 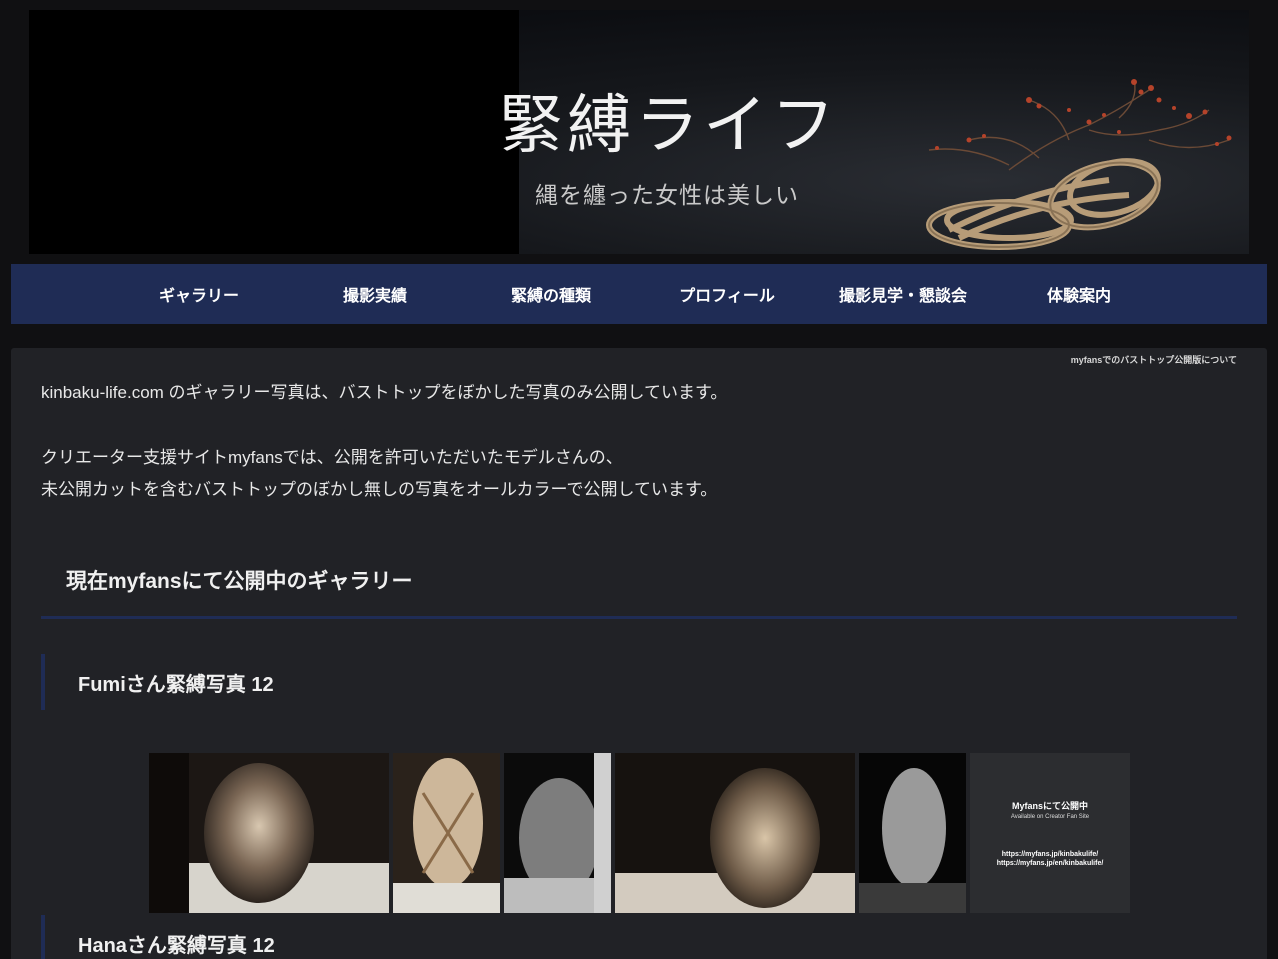 I want to click on nav-item-gallery: ギャラリー, so click(x=199, y=294).